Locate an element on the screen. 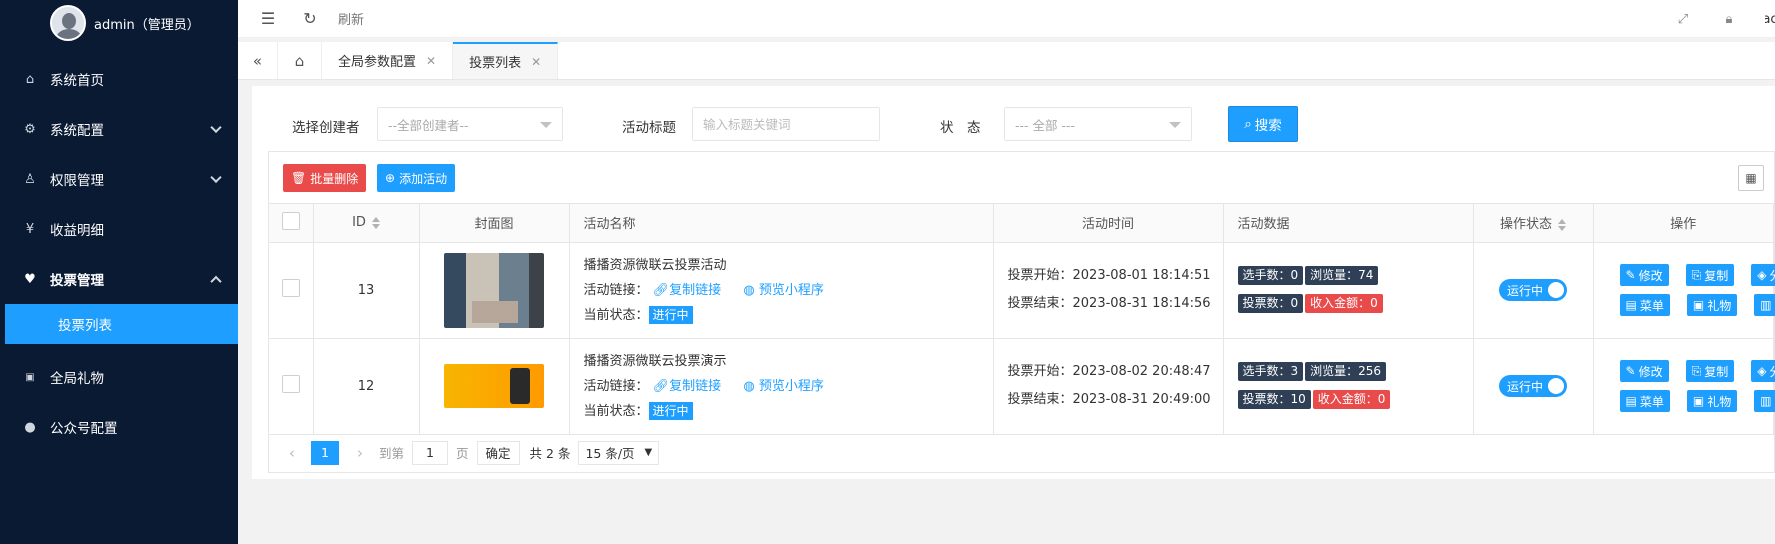 The width and height of the screenshot is (1775, 544). title-search-input is located at coordinates (786, 124).